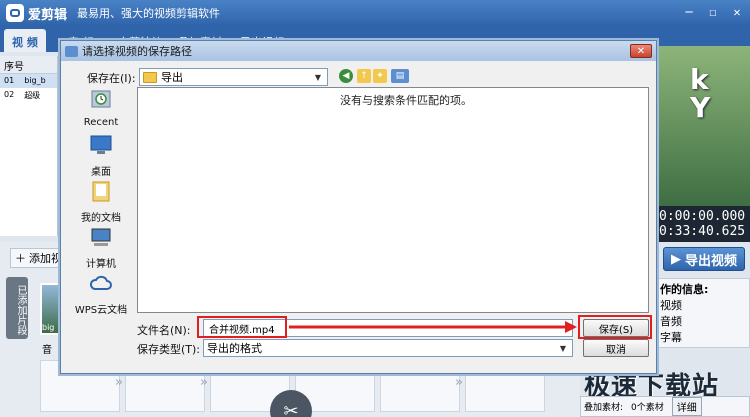 The image size is (750, 417). I want to click on filename-label: 文件名(N):, so click(164, 330).